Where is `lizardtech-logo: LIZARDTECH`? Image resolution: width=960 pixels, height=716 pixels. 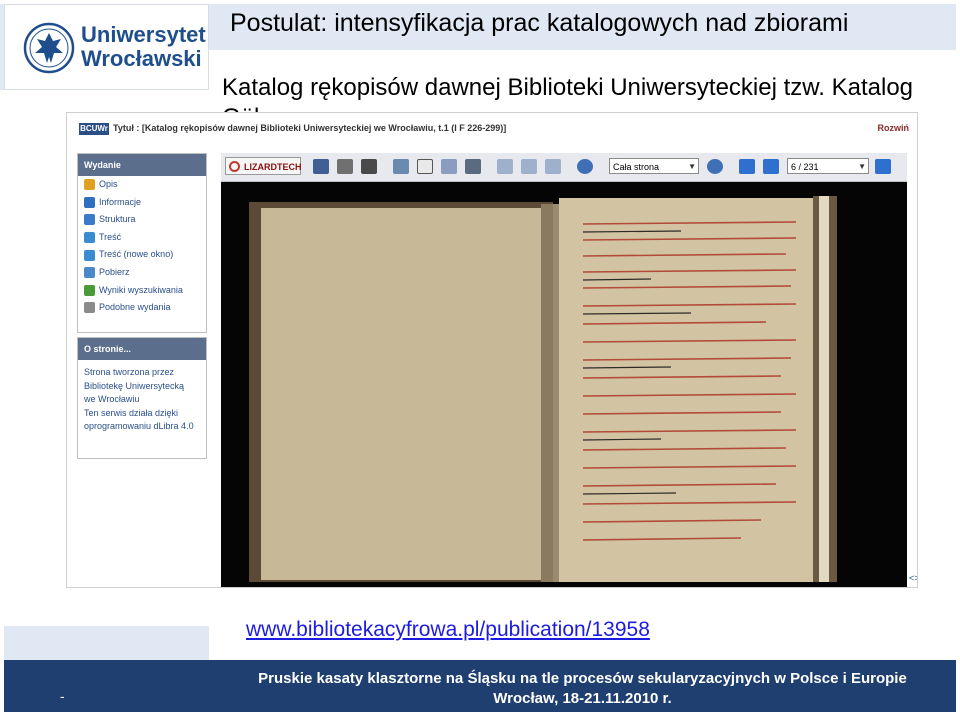 lizardtech-logo: LIZARDTECH is located at coordinates (263, 166).